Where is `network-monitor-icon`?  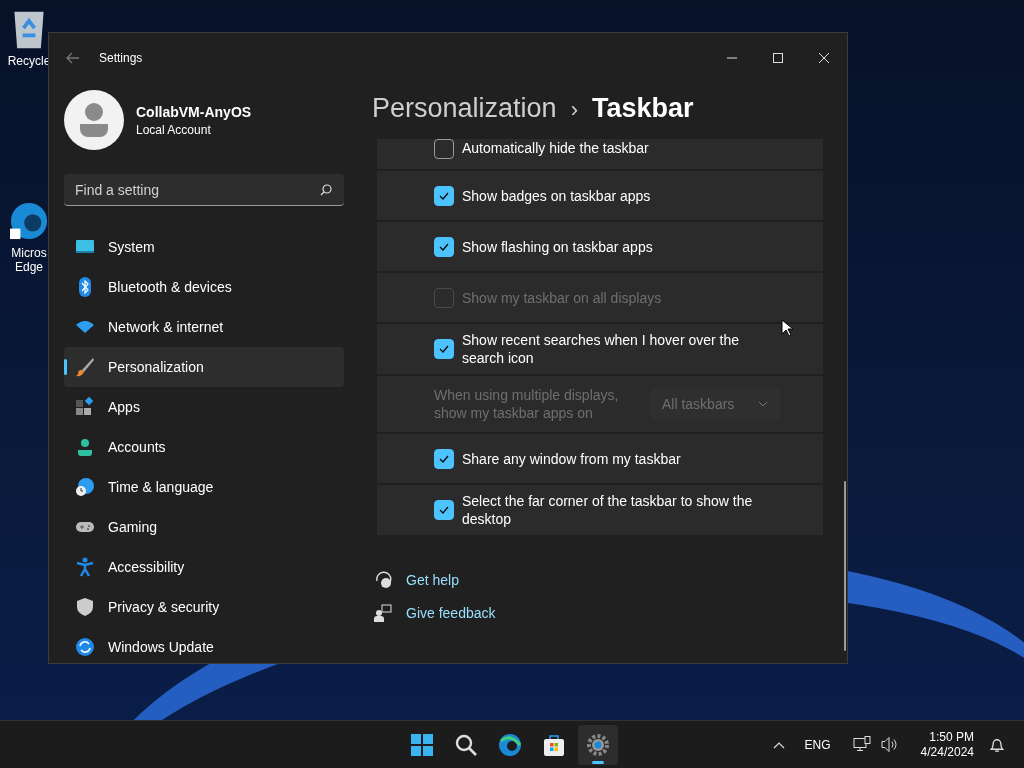
network-monitor-icon is located at coordinates (861, 744).